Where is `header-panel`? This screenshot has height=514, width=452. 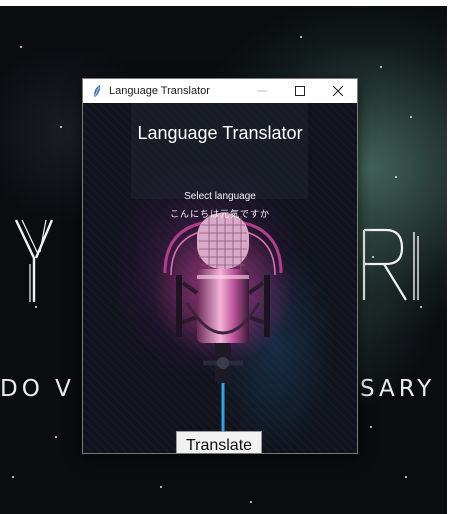
header-panel is located at coordinates (219, 151).